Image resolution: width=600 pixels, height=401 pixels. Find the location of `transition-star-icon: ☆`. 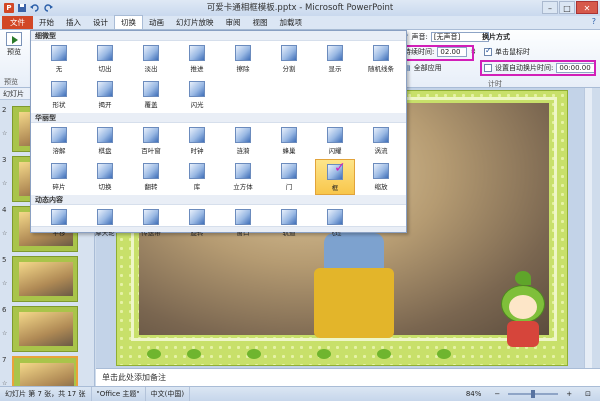

transition-star-icon: ☆ is located at coordinates (5, 233).